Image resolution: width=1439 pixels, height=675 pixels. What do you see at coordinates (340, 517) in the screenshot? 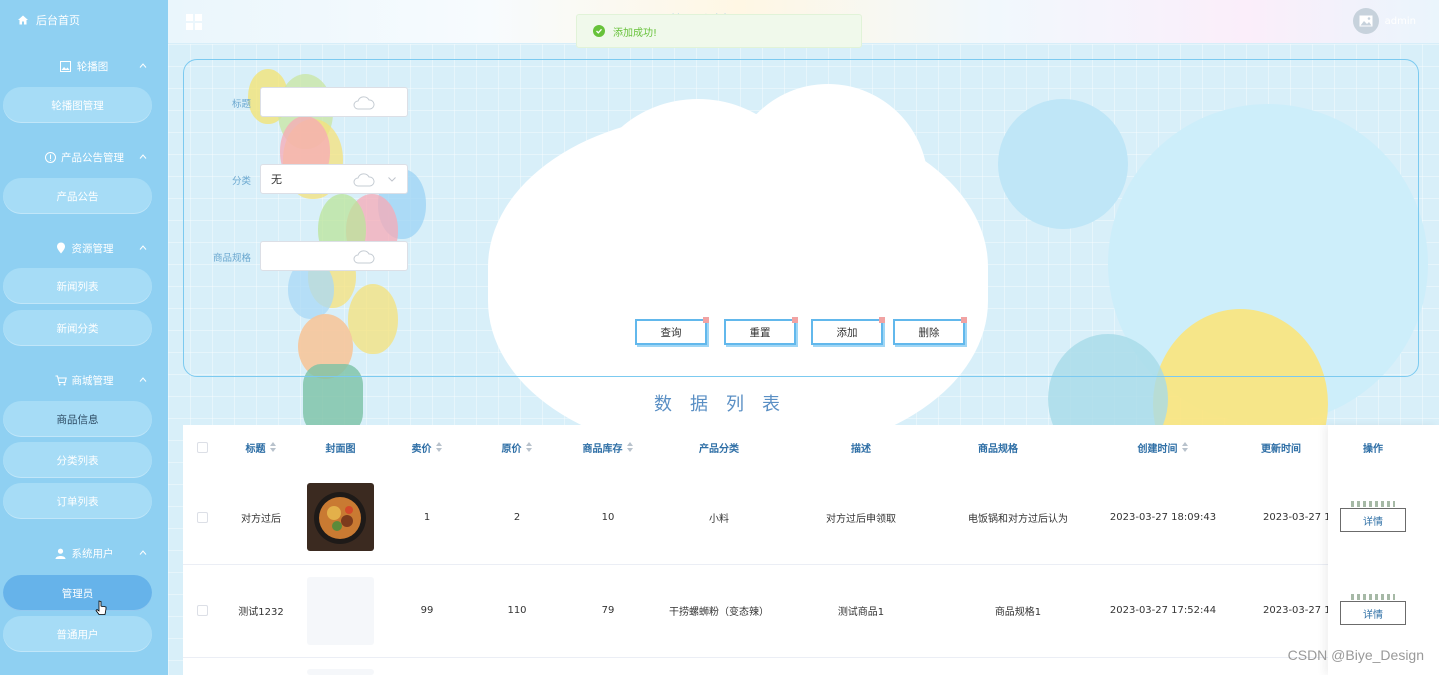
I see `cover-image` at bounding box center [340, 517].